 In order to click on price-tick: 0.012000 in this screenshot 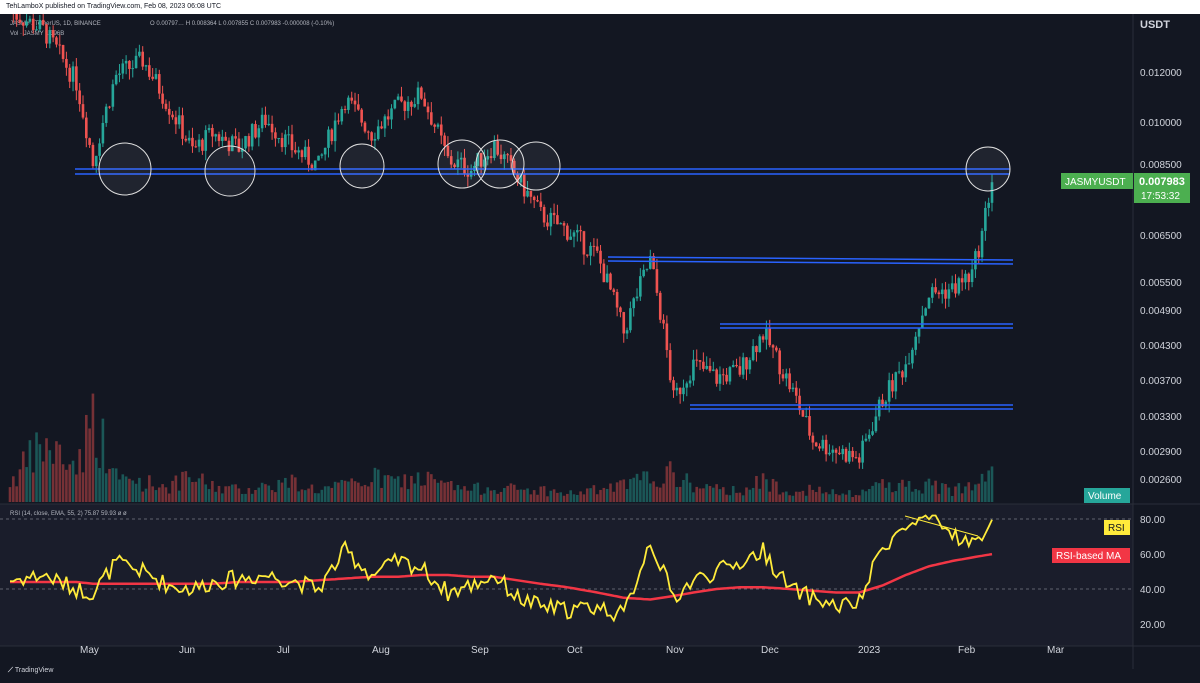, I will do `click(1161, 73)`.